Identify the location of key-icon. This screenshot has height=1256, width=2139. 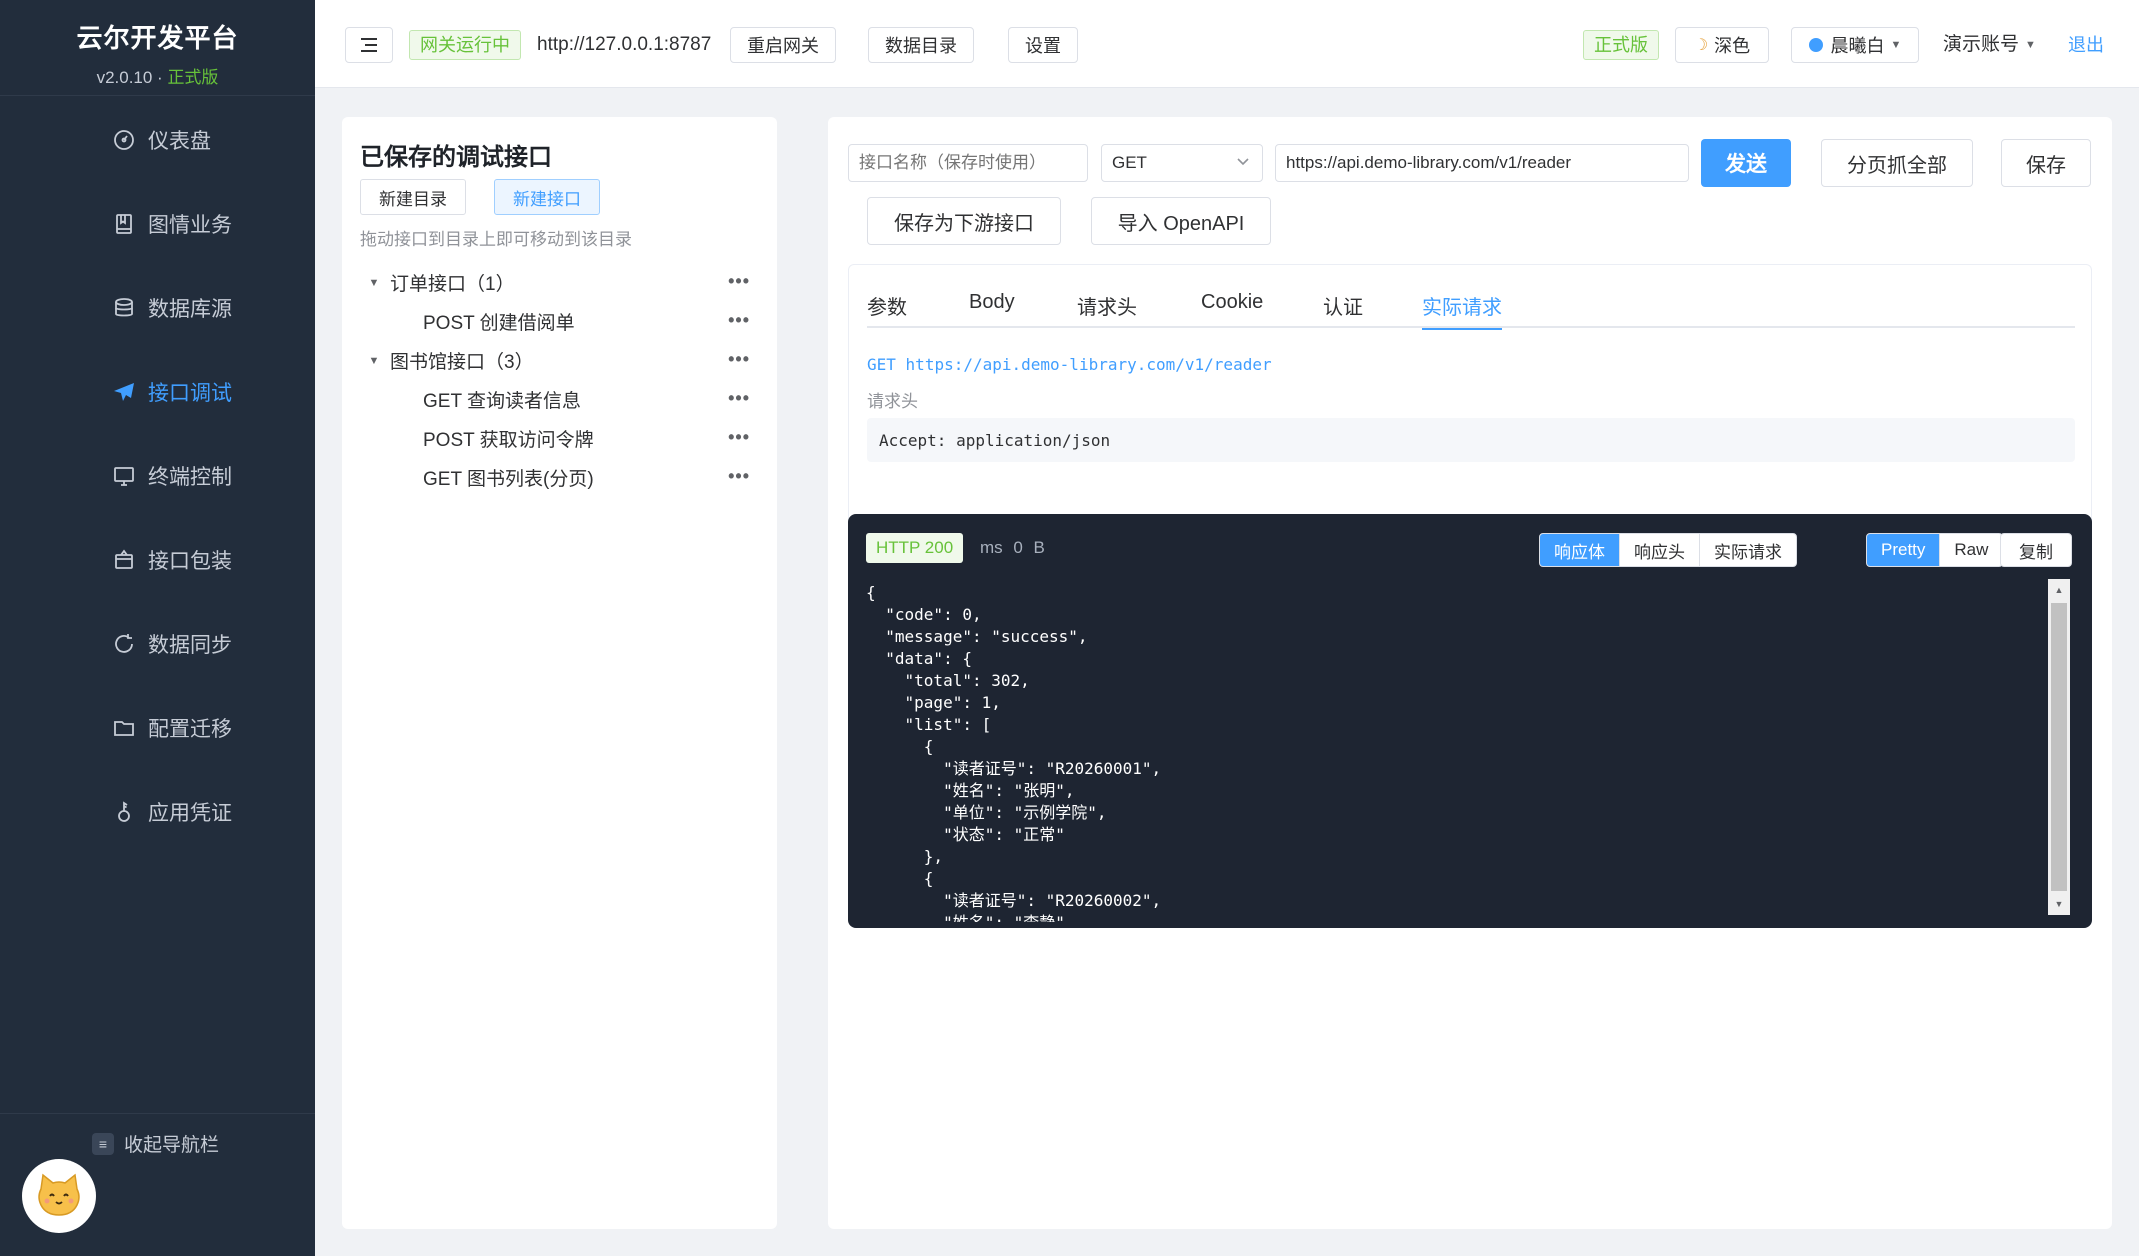
(124, 812).